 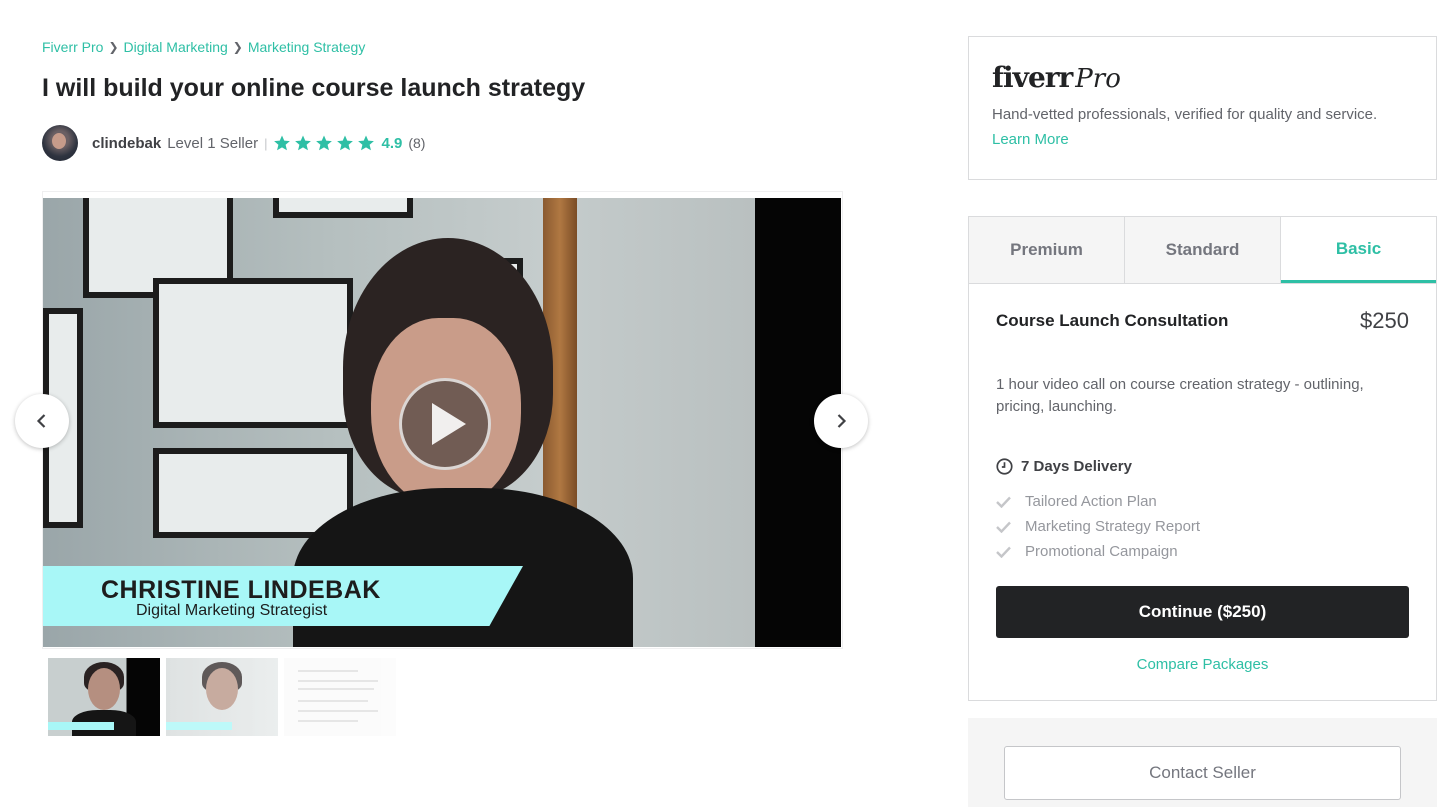 I want to click on chevron-right-icon, so click(x=842, y=421).